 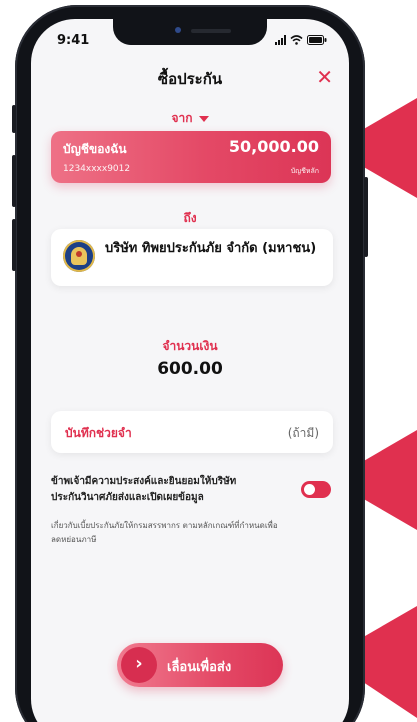 I want to click on account-balance: 50,000.00, so click(x=273, y=146).